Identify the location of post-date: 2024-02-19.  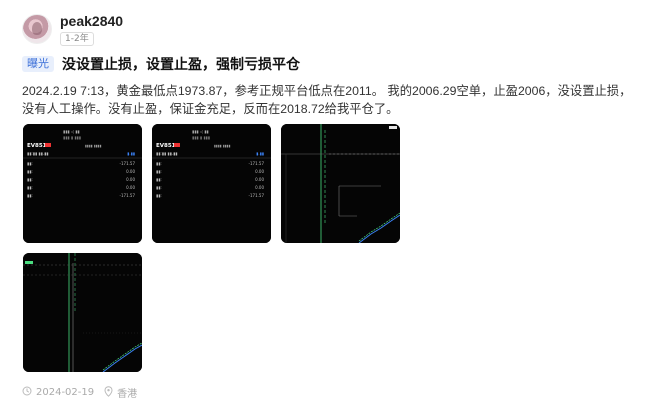
(65, 392).